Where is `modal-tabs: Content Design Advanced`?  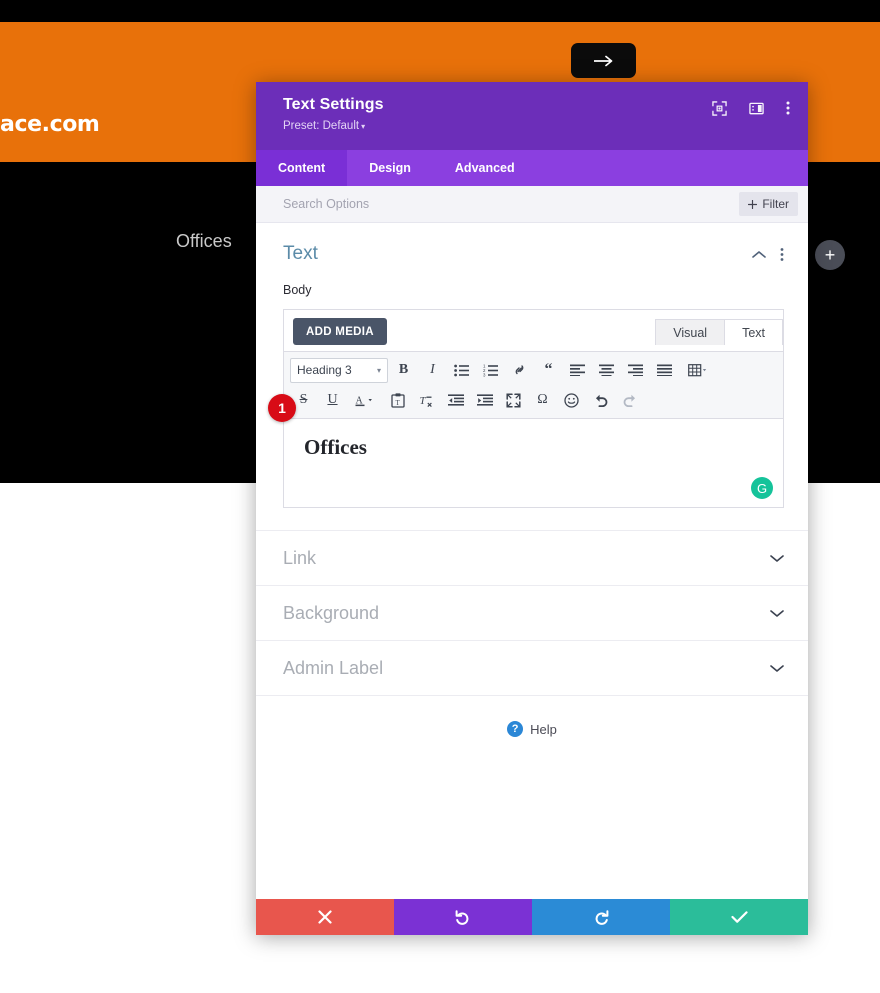
modal-tabs: Content Design Advanced is located at coordinates (532, 168).